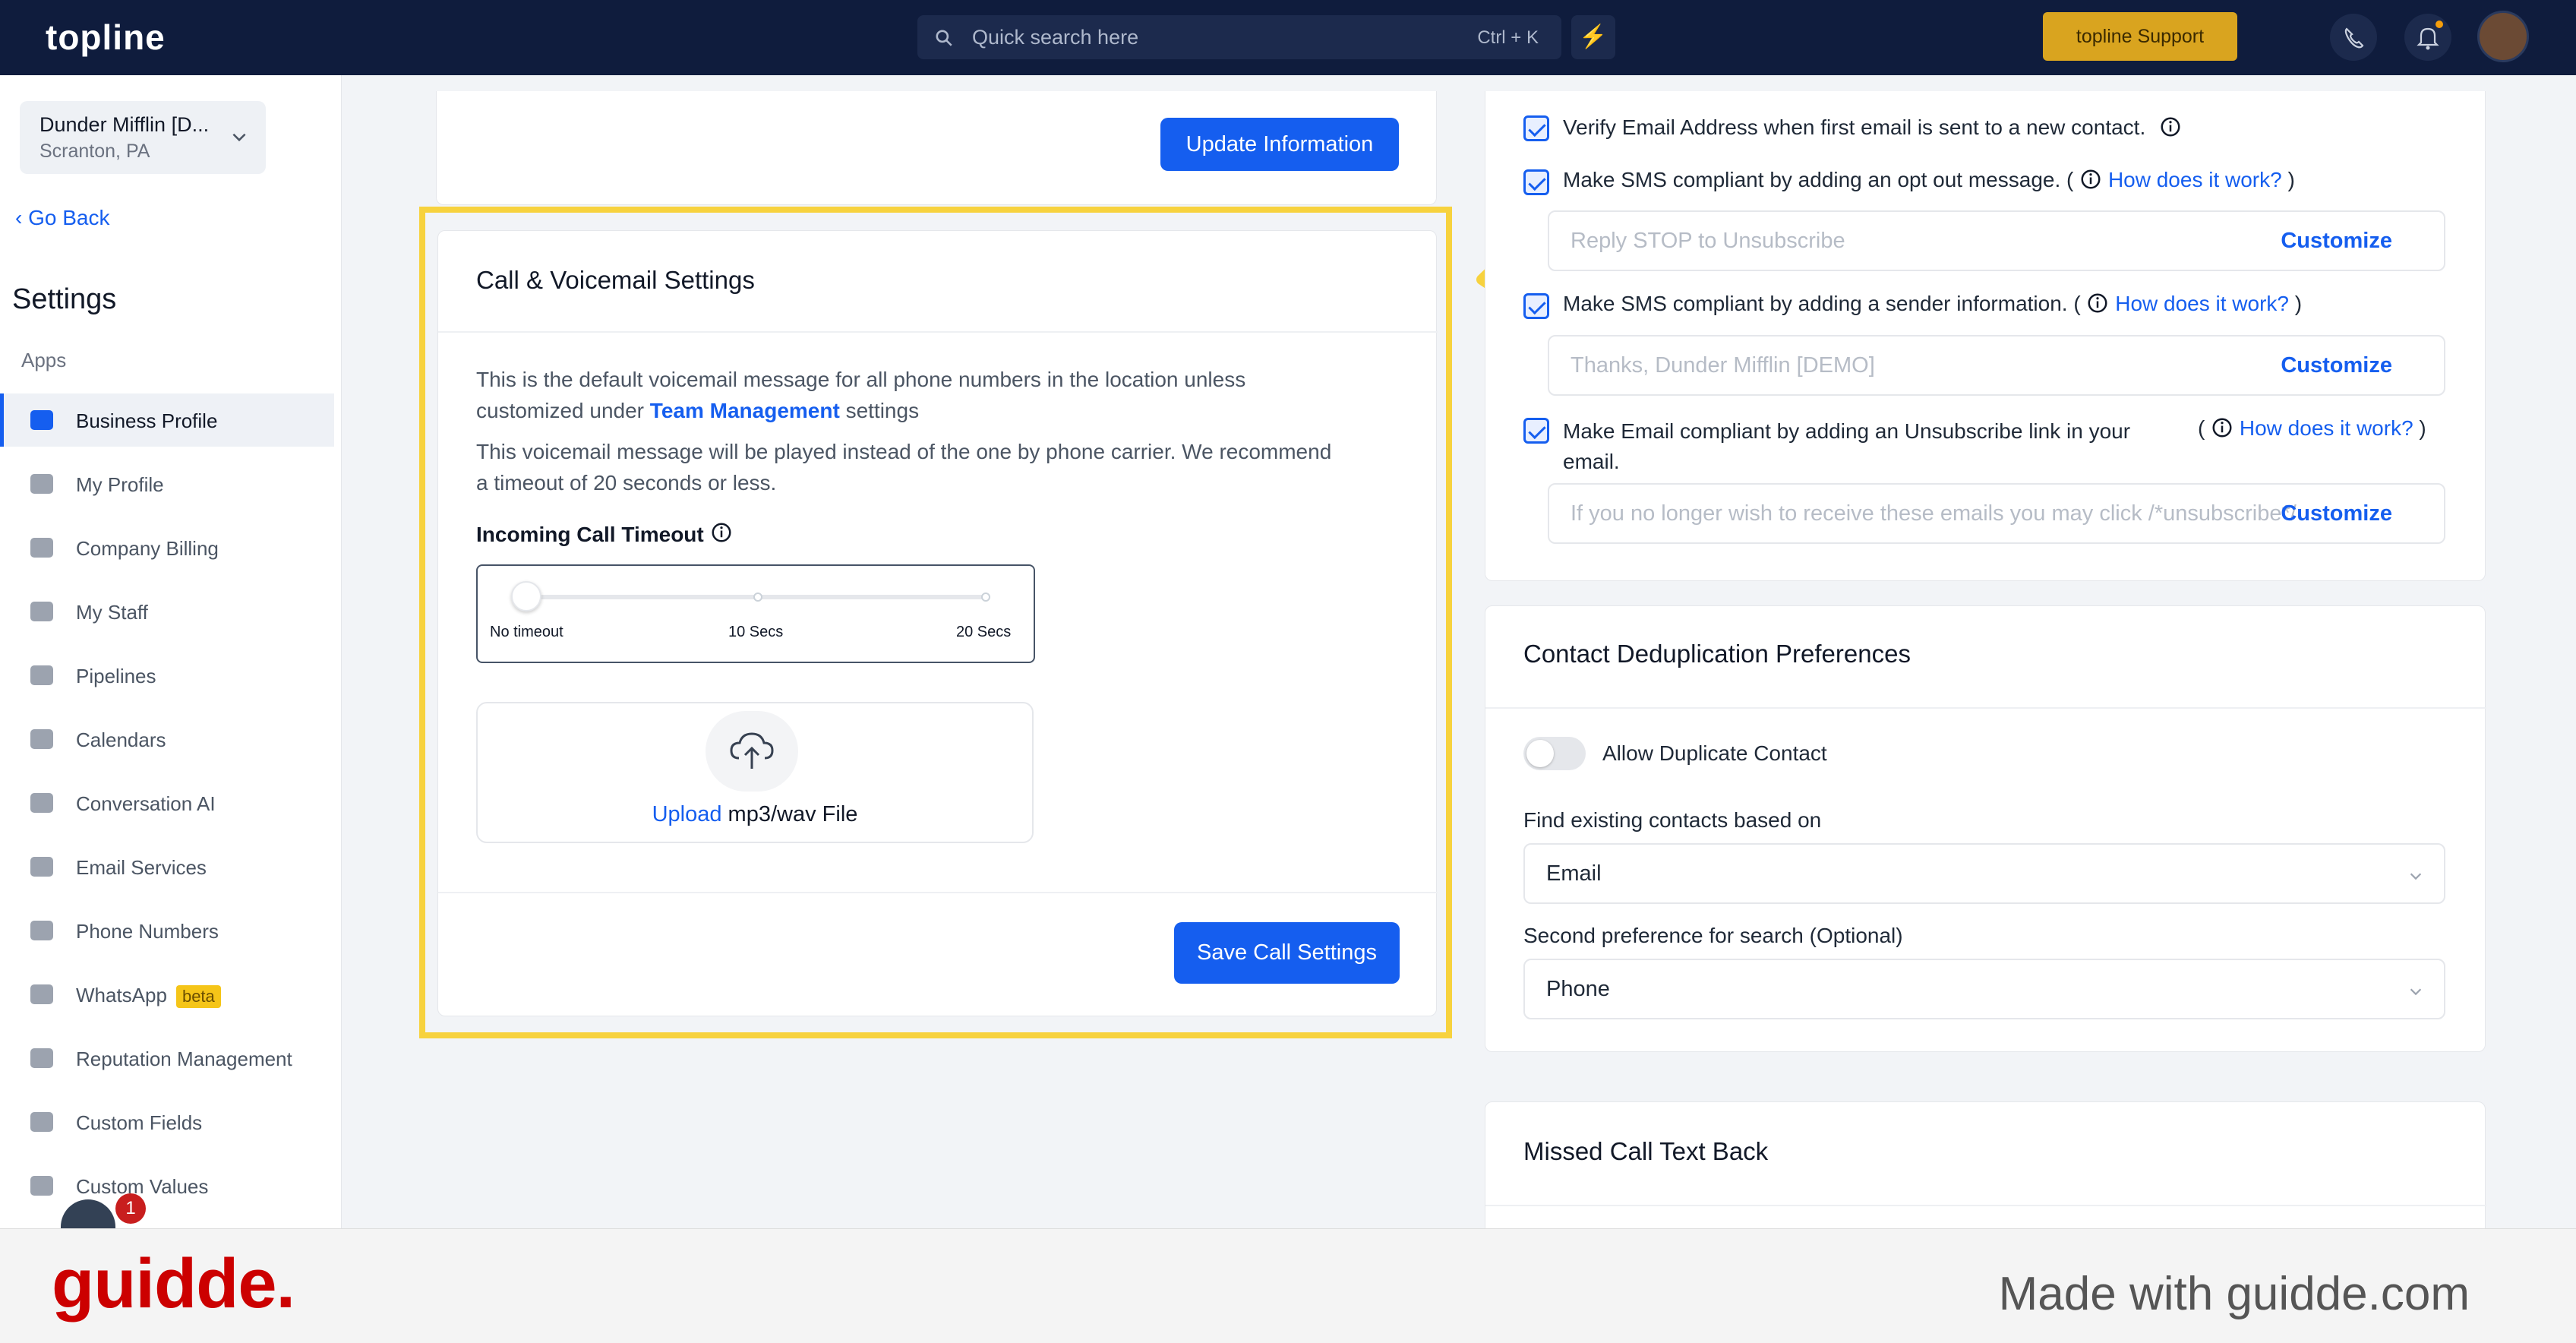  What do you see at coordinates (41, 675) in the screenshot?
I see `pipeline-icon` at bounding box center [41, 675].